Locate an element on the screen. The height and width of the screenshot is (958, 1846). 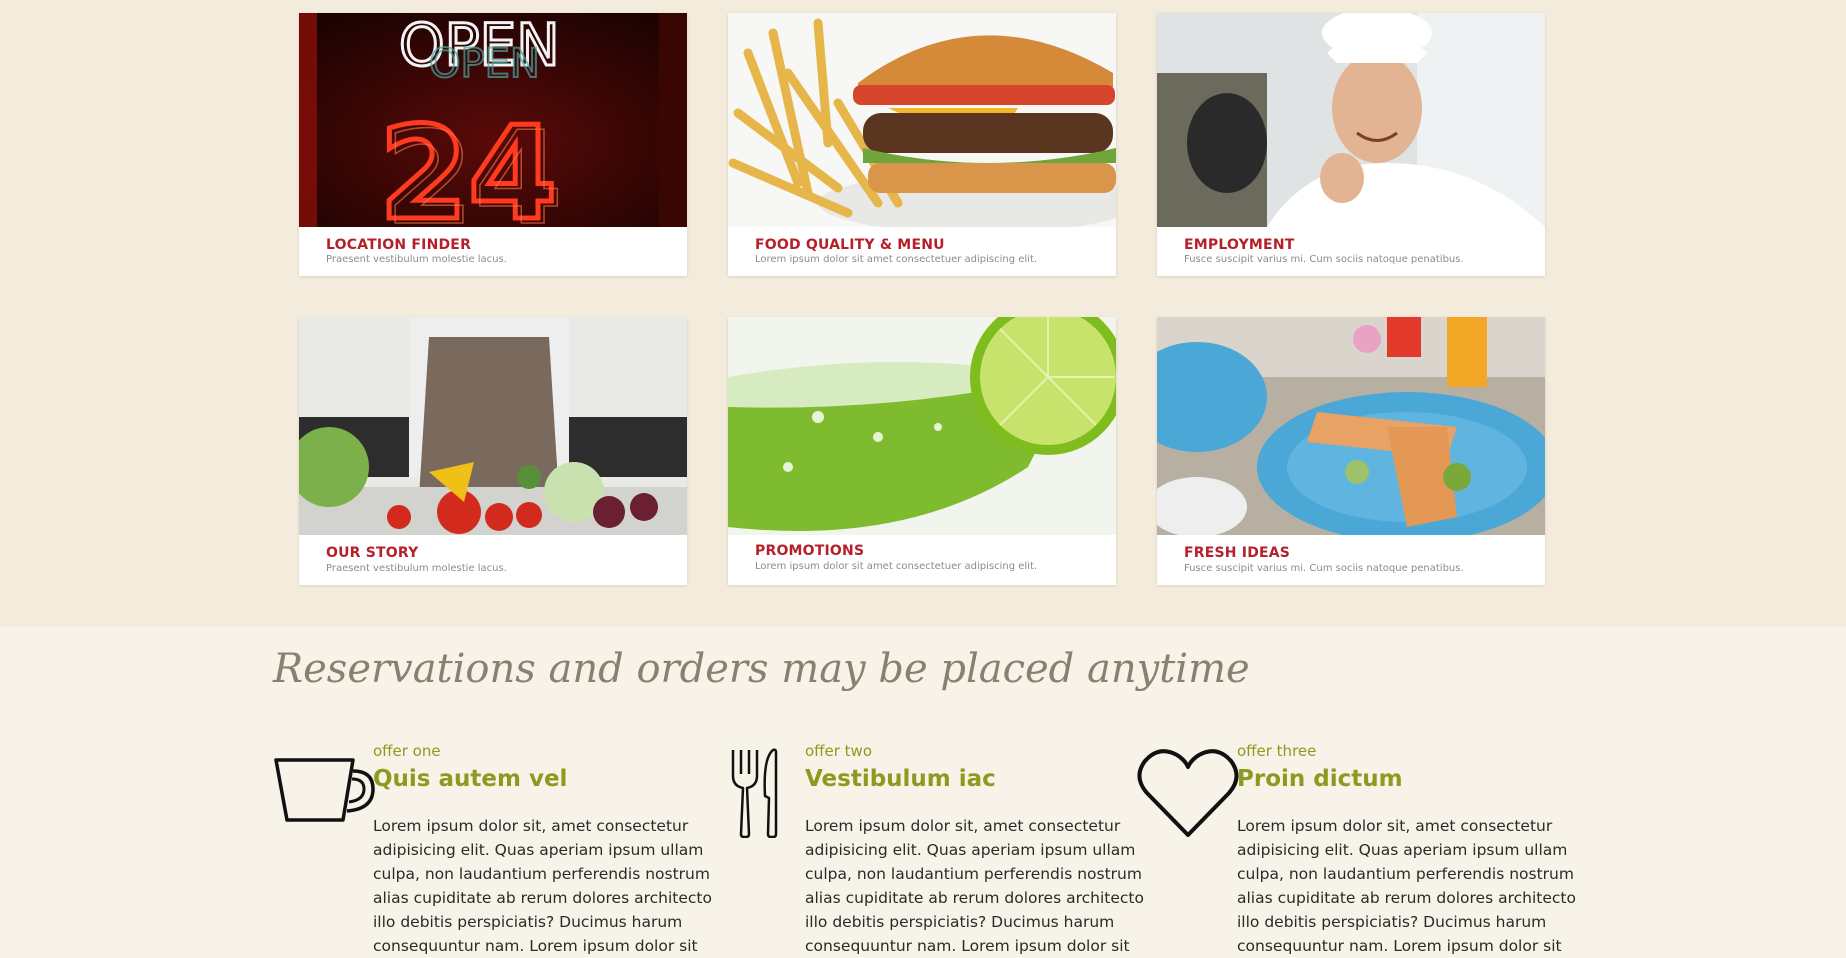
tile-title: FRESH IDEAS is located at coordinates (1237, 553).